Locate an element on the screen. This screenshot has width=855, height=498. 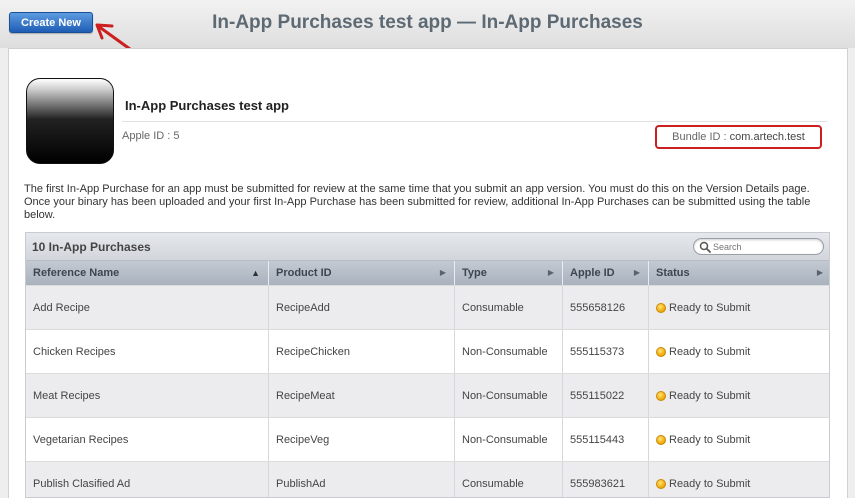
column-header-type: Type ▶ is located at coordinates (509, 273).